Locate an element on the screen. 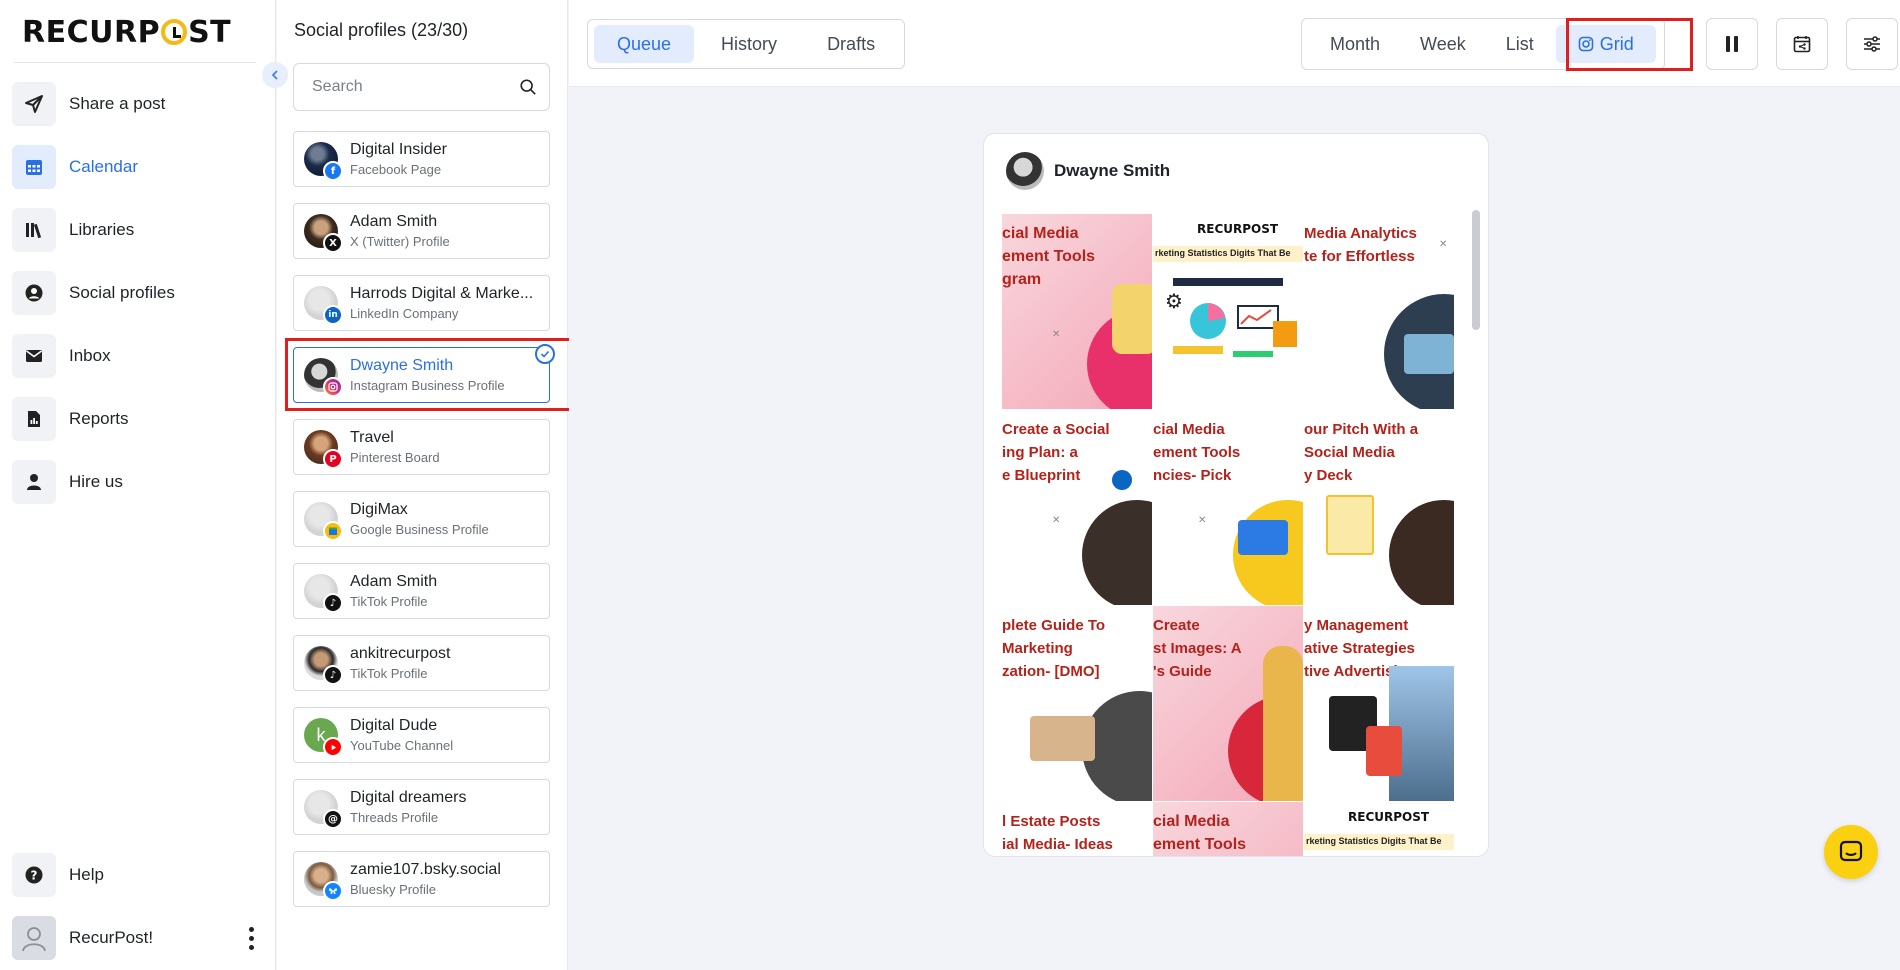 The height and width of the screenshot is (970, 1900). grid-post-tile: cial Media ement Tools ncies- Pick ✕ is located at coordinates (1228, 508).